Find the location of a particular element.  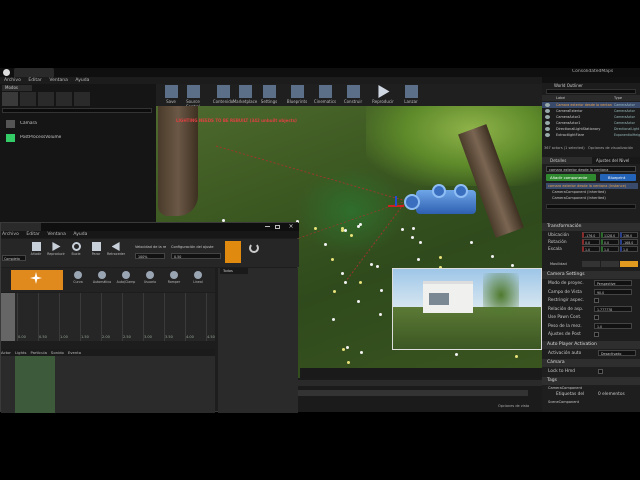

geometry-mode-icon is located at coordinates (82, 99).